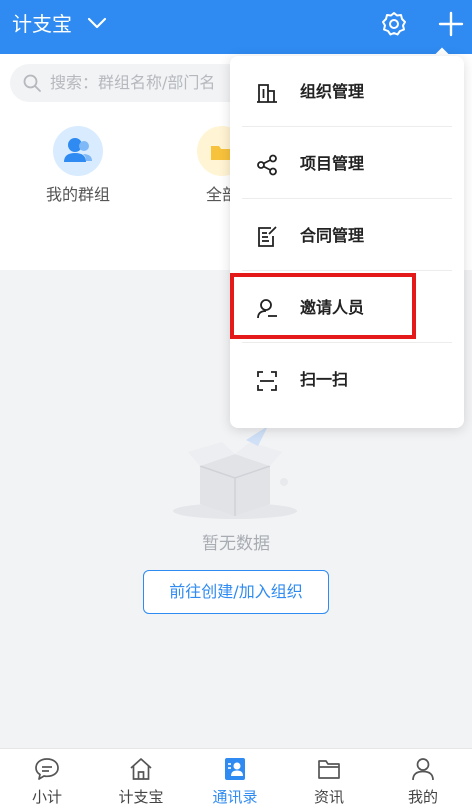  I want to click on menu-item-contract-management: 合同管理, so click(347, 236).